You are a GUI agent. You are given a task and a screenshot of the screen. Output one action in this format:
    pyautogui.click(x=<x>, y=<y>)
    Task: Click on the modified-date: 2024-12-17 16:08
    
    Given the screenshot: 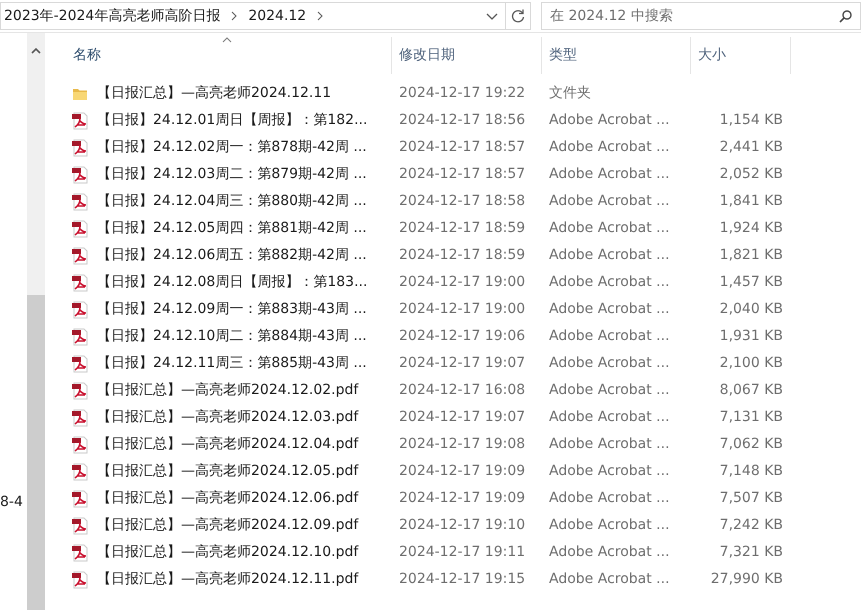 What is the action you would take?
    pyautogui.click(x=462, y=390)
    